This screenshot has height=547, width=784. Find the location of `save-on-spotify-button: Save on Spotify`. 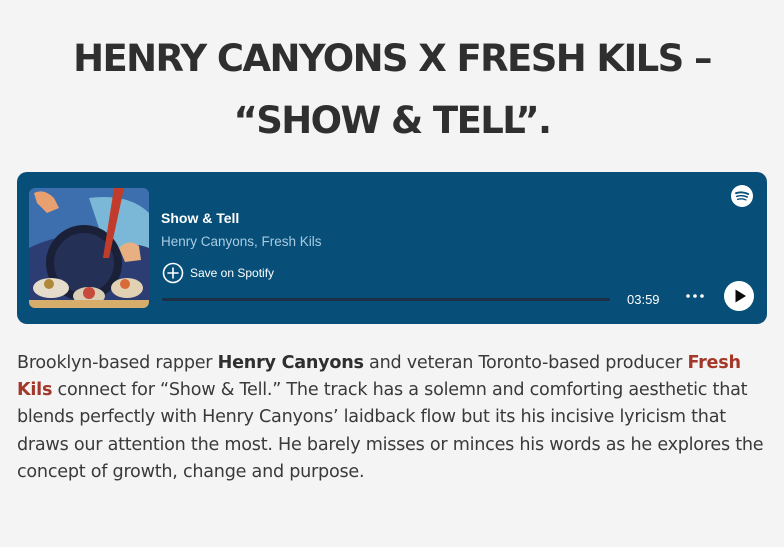

save-on-spotify-button: Save on Spotify is located at coordinates (218, 273).